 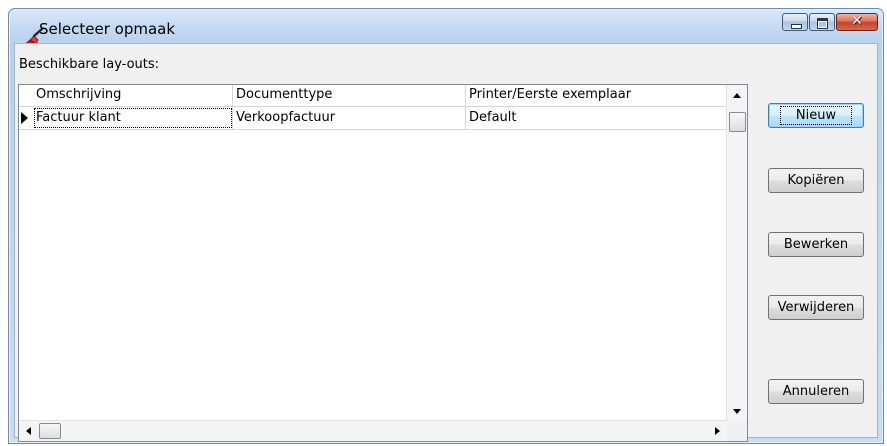 What do you see at coordinates (349, 95) in the screenshot?
I see `column-header-documenttype: Documenttype` at bounding box center [349, 95].